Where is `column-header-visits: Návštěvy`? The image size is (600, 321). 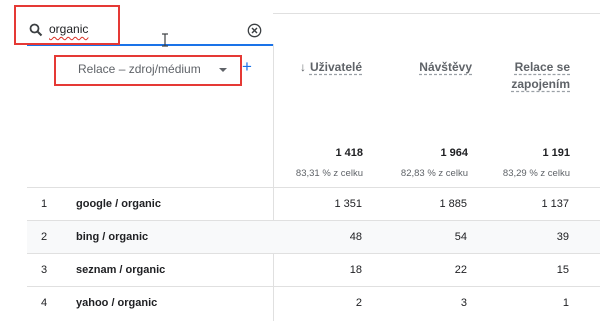
column-header-visits: Návštěvy is located at coordinates (445, 67).